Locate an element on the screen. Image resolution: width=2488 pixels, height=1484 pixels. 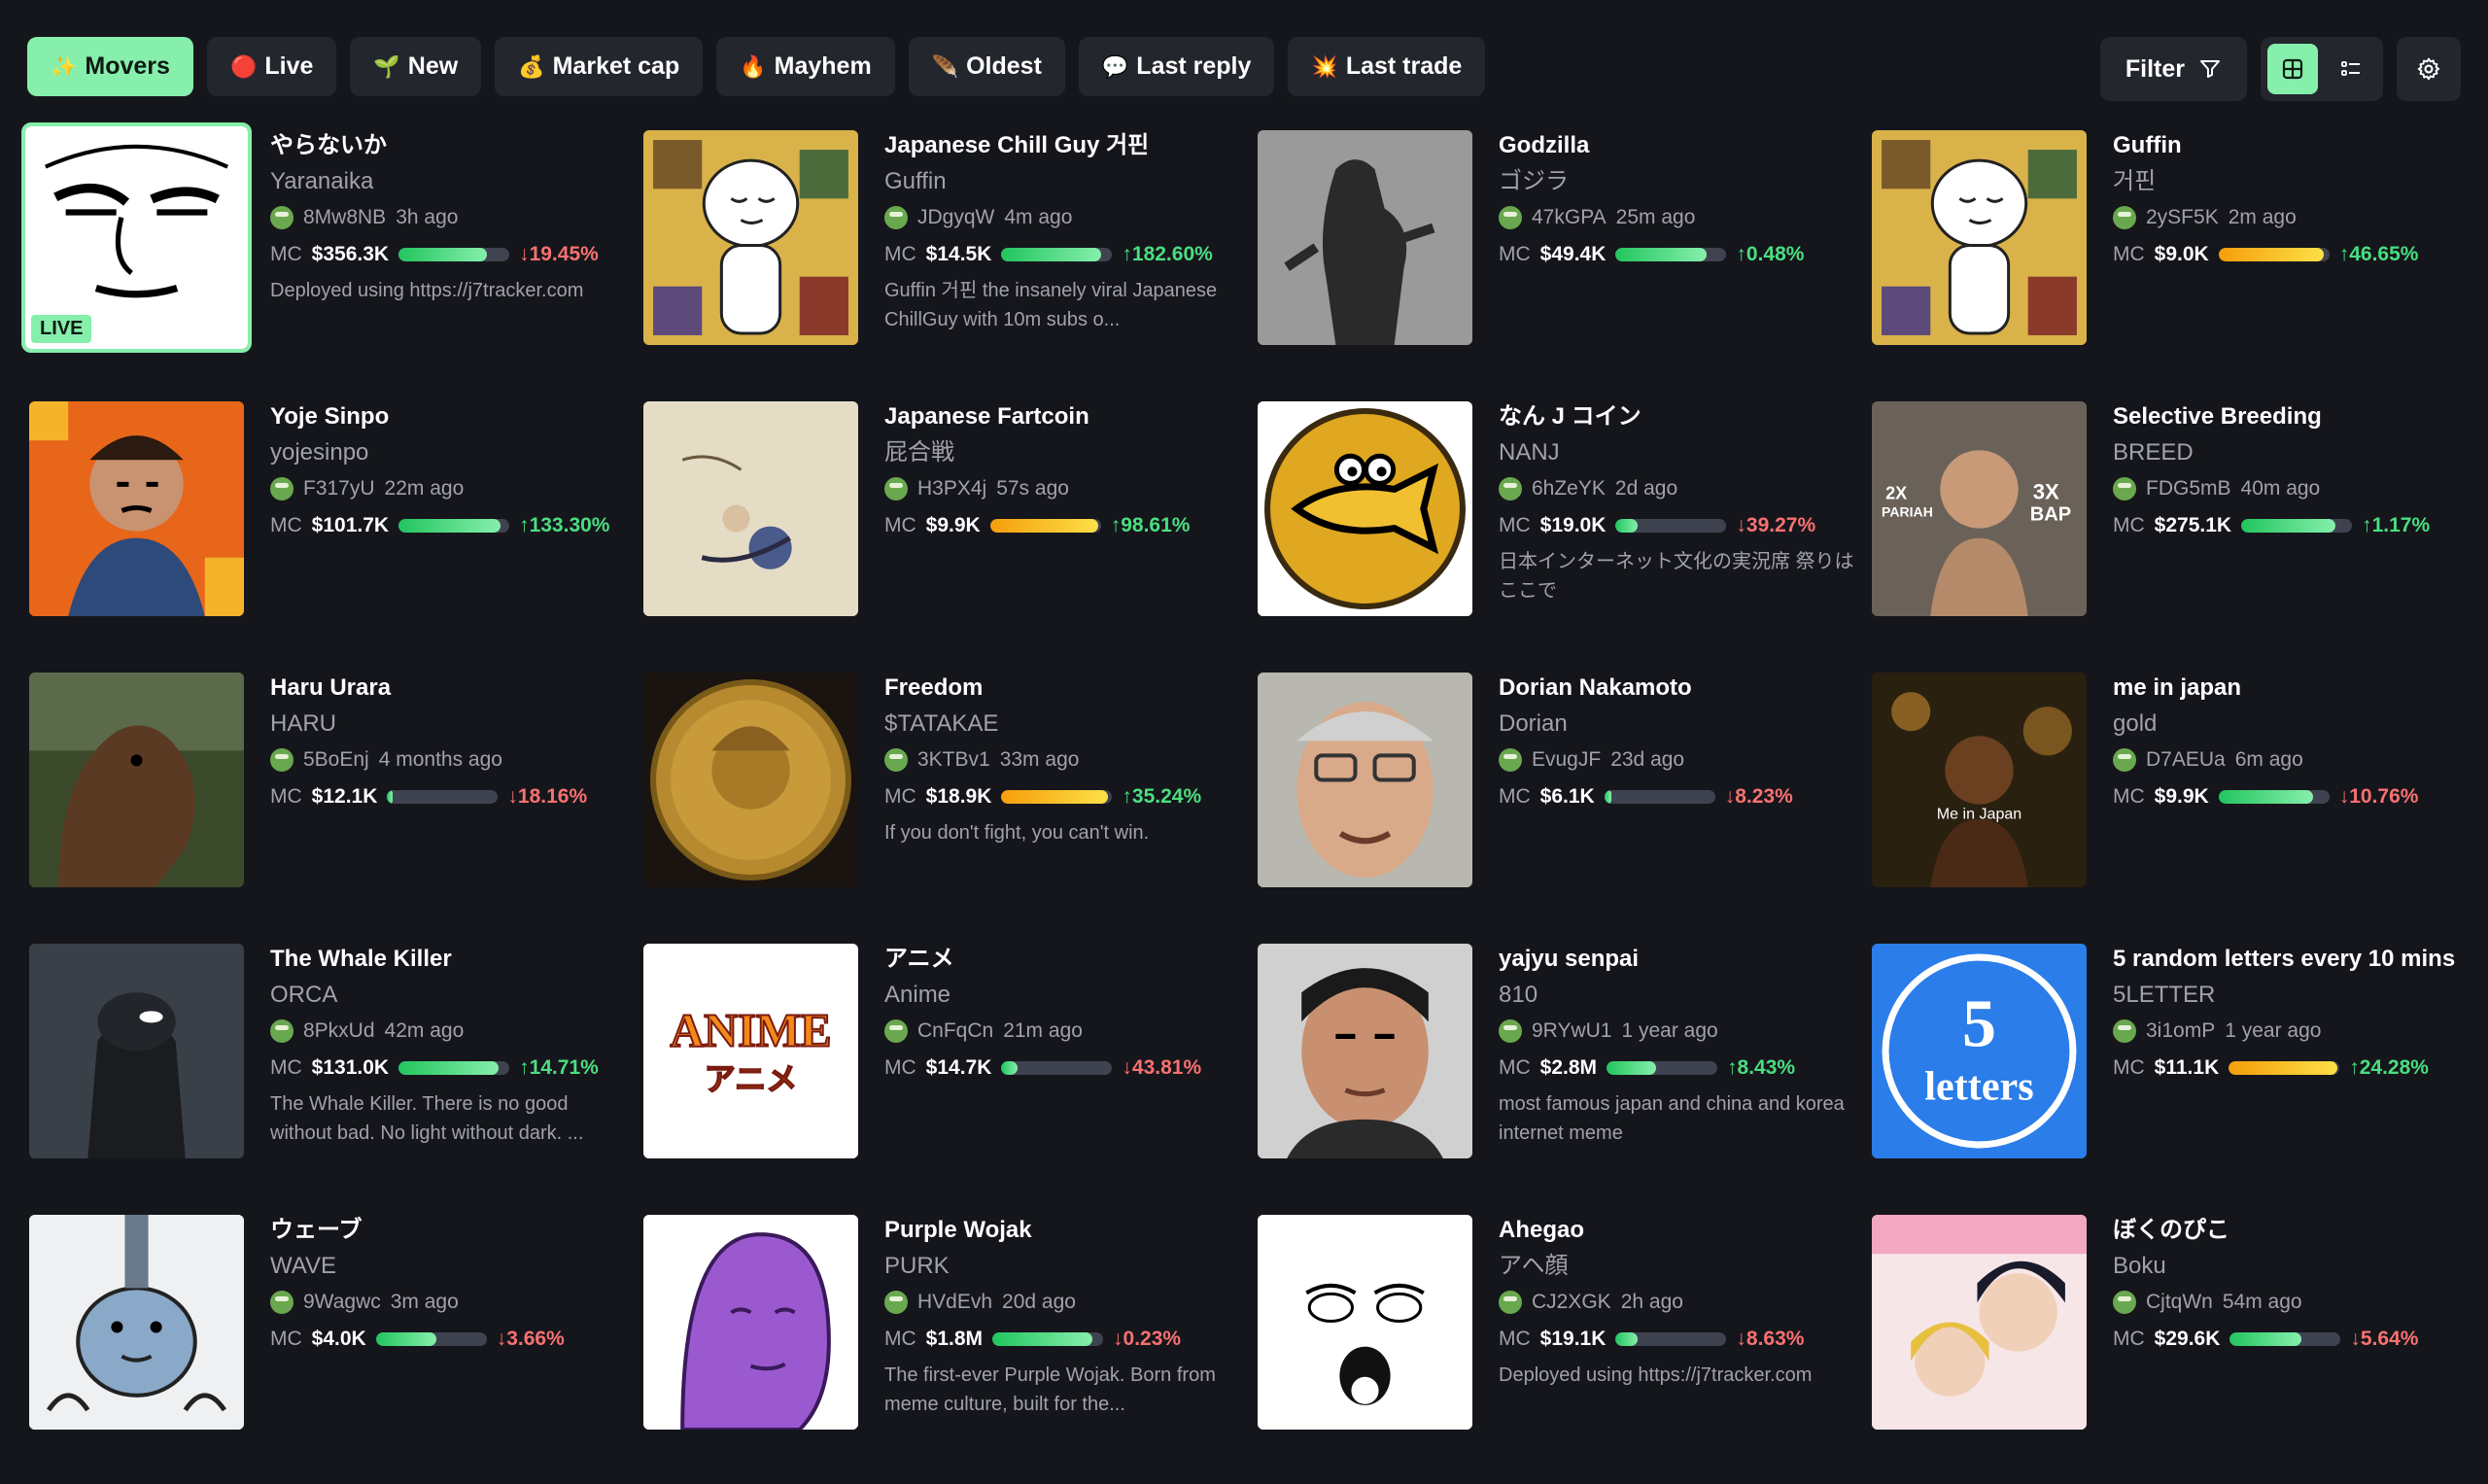
token-thumbnail: ANIME アニメ is located at coordinates (750, 1051).